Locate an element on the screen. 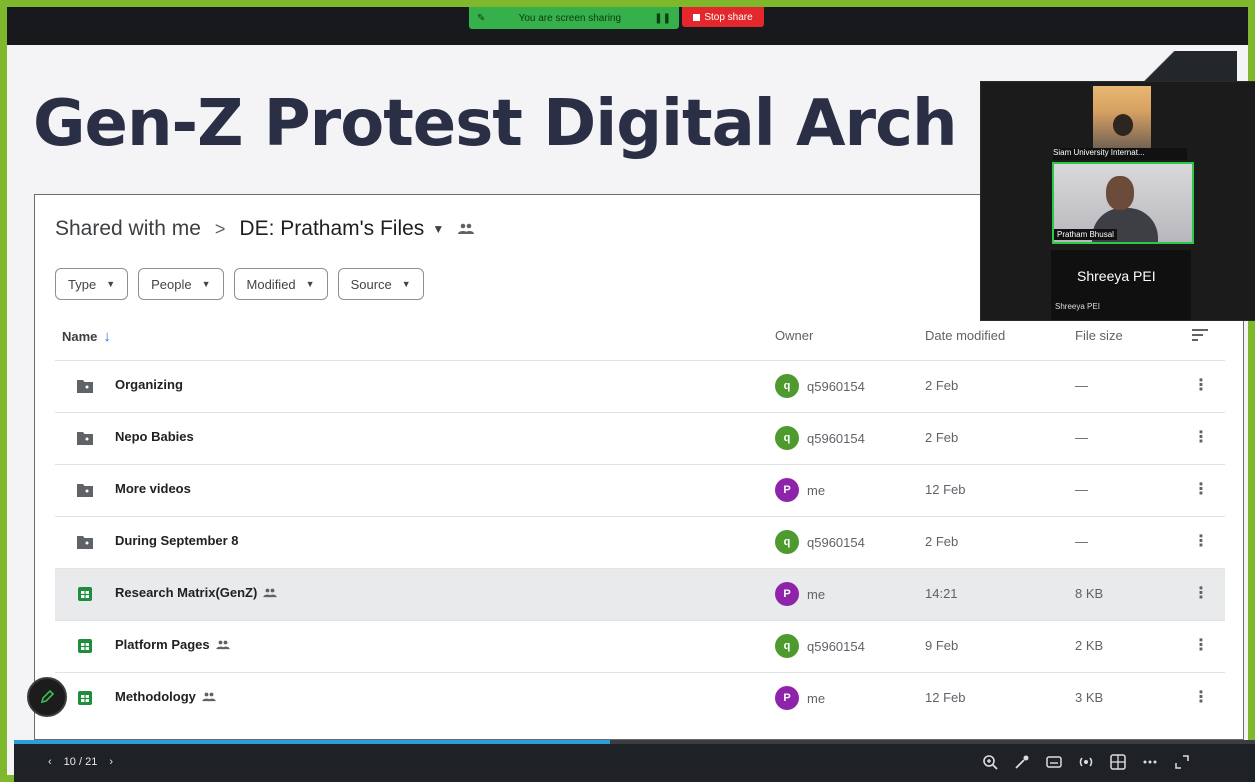 The image size is (1255, 782). table-row: During September 8 q q5960154 2 Feb — ⋮ is located at coordinates (640, 542).